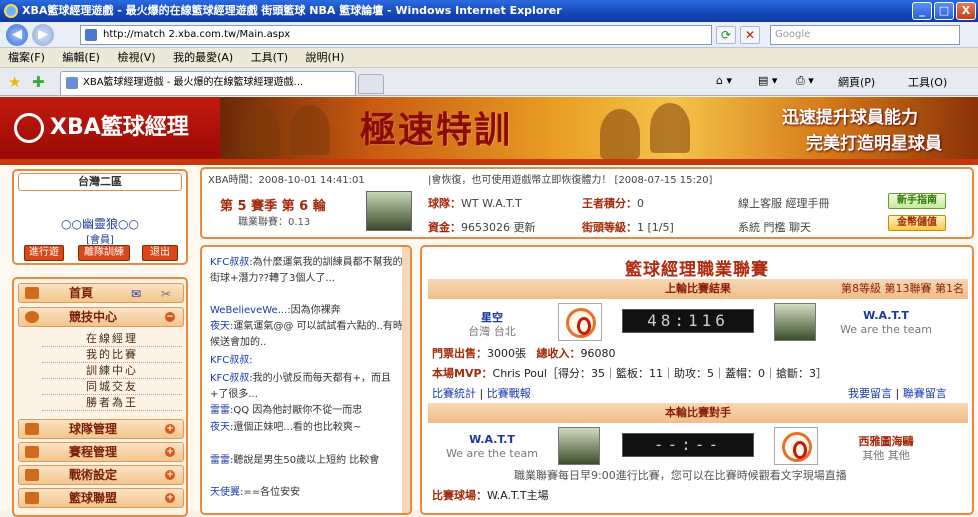 The width and height of the screenshot is (978, 517). What do you see at coordinates (325, 58) in the screenshot?
I see `menu-help: 說明(H)` at bounding box center [325, 58].